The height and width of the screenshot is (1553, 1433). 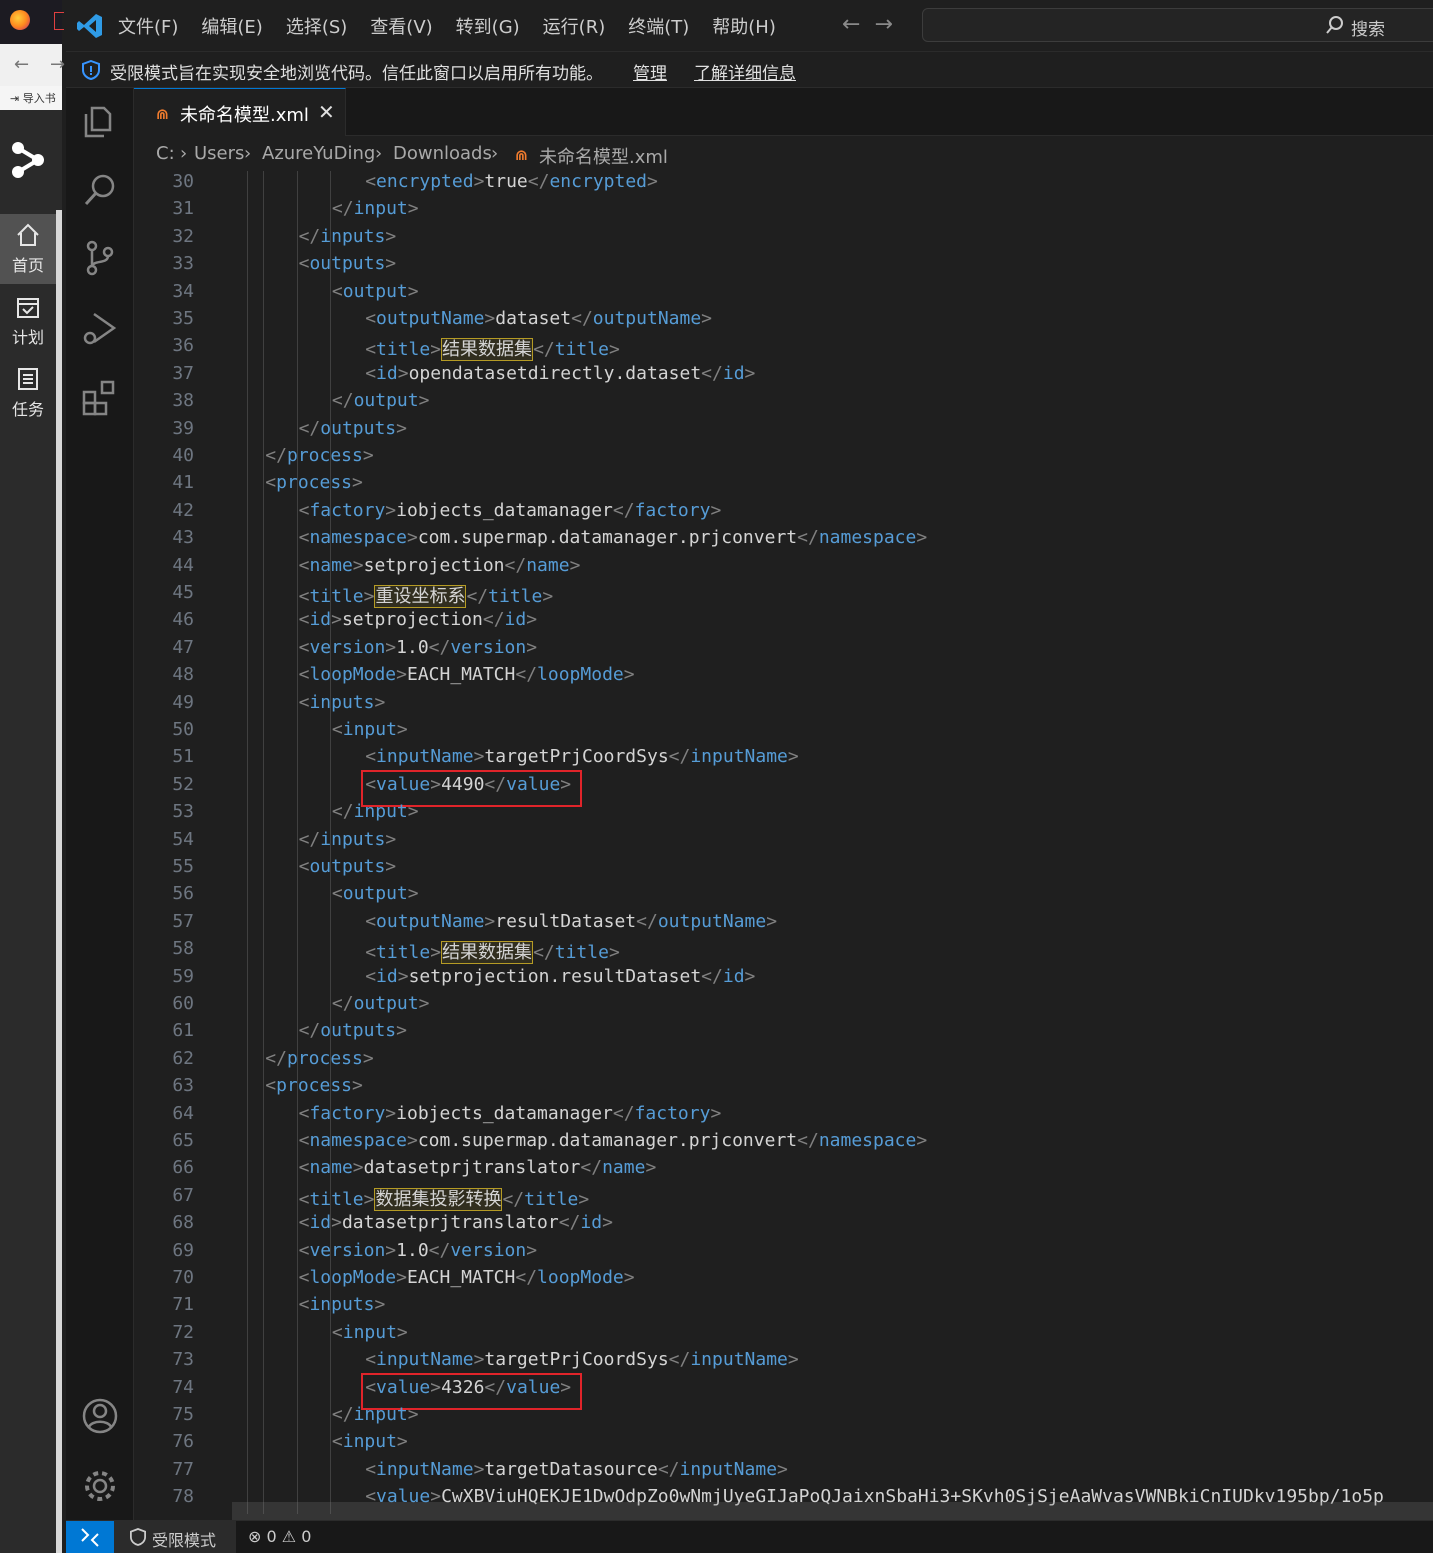 What do you see at coordinates (347, 839) in the screenshot?
I see `code-line: </inputs>` at bounding box center [347, 839].